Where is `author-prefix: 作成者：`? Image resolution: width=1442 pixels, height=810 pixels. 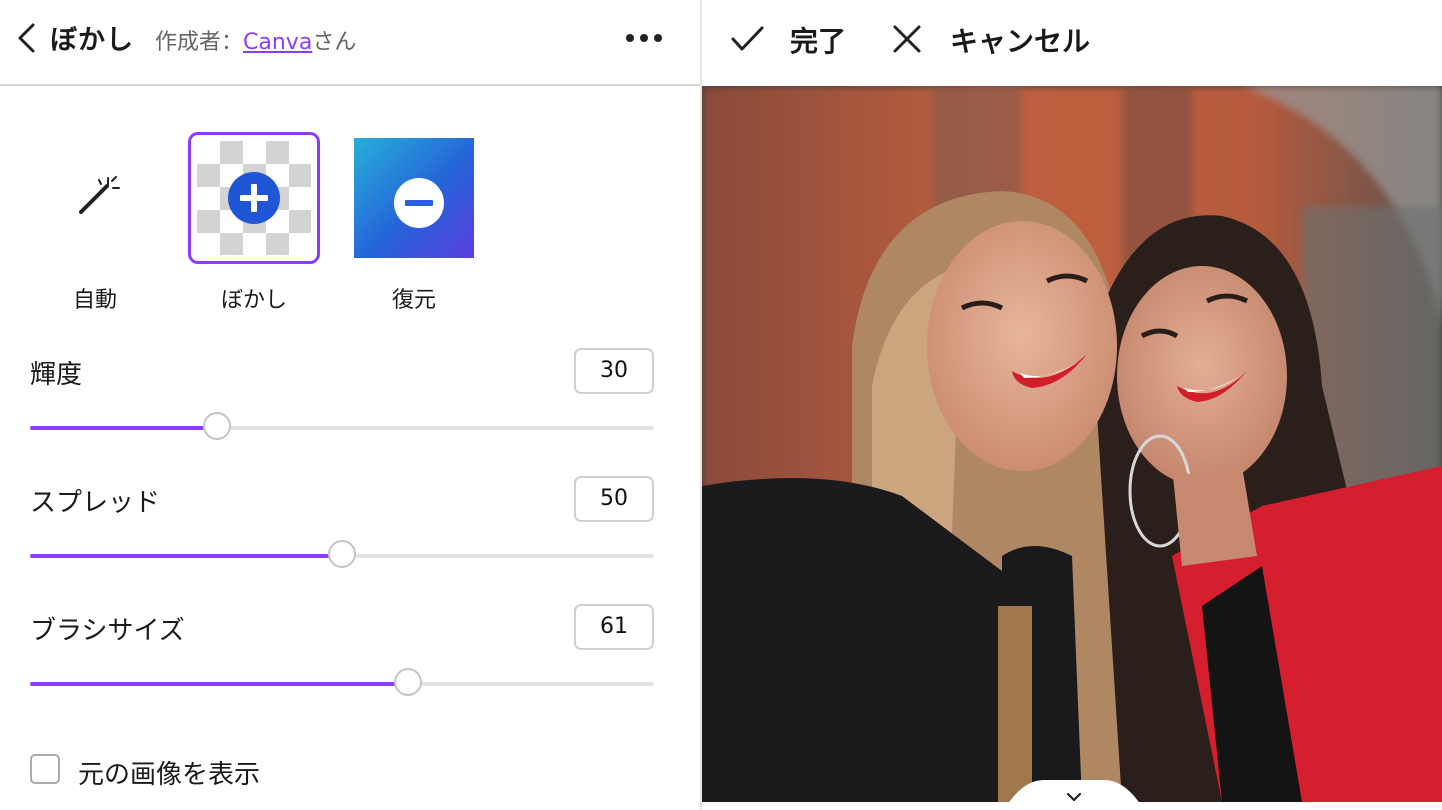
author-prefix: 作成者： is located at coordinates (199, 42).